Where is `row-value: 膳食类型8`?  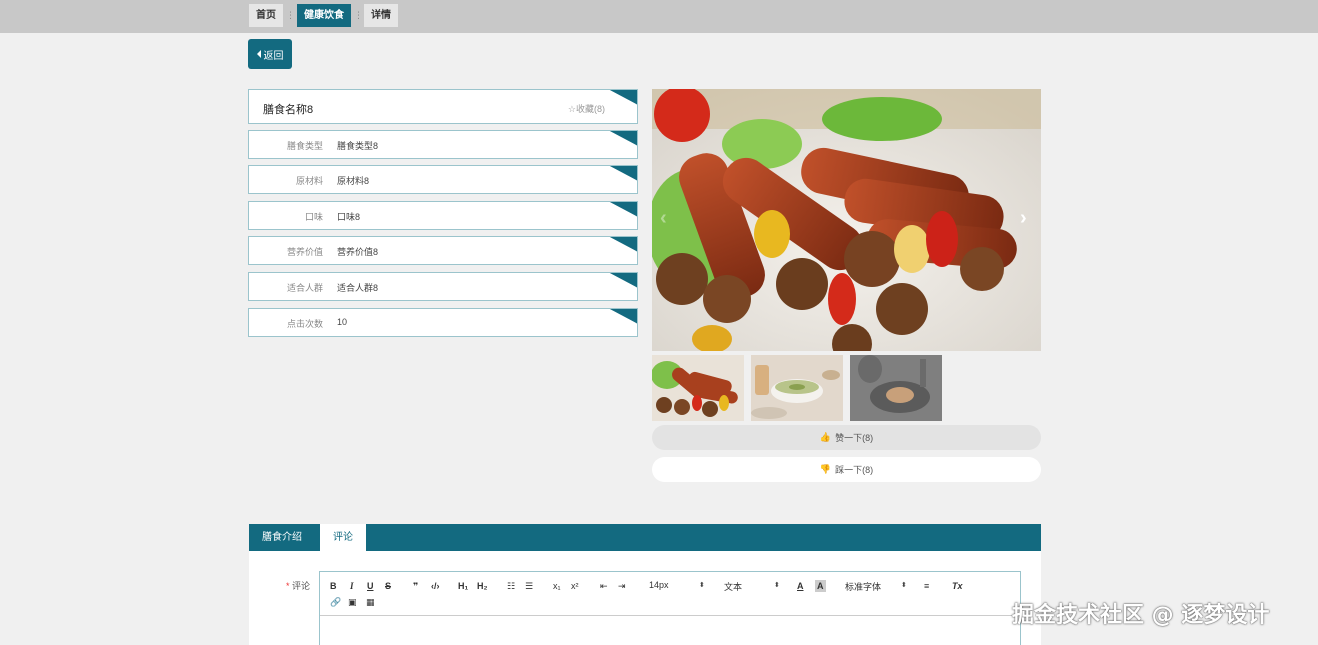 row-value: 膳食类型8 is located at coordinates (358, 146).